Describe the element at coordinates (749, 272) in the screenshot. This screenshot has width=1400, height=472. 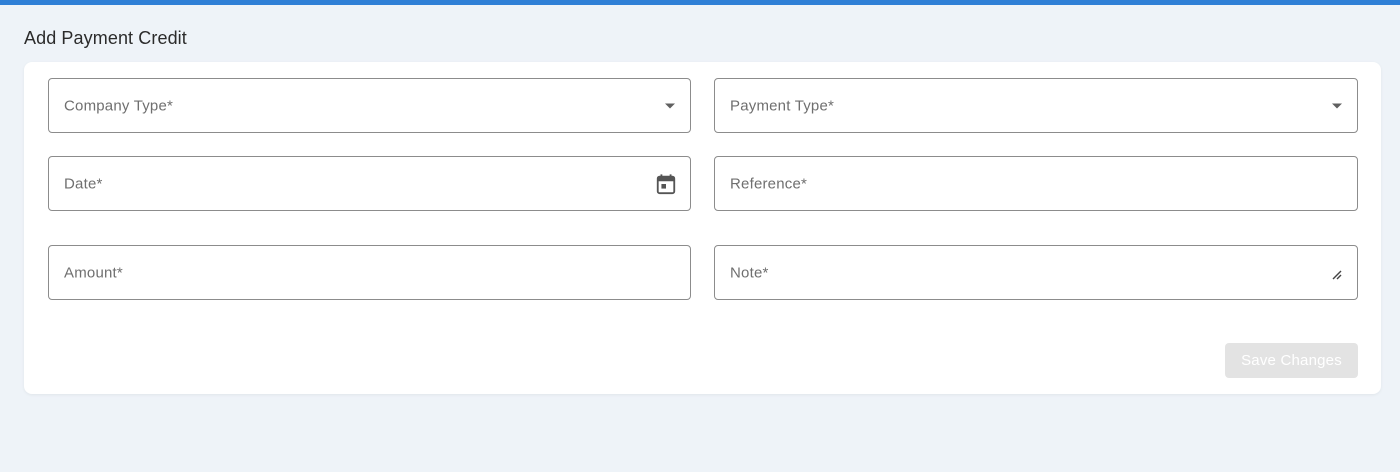
I see `note-label: Note*` at that location.